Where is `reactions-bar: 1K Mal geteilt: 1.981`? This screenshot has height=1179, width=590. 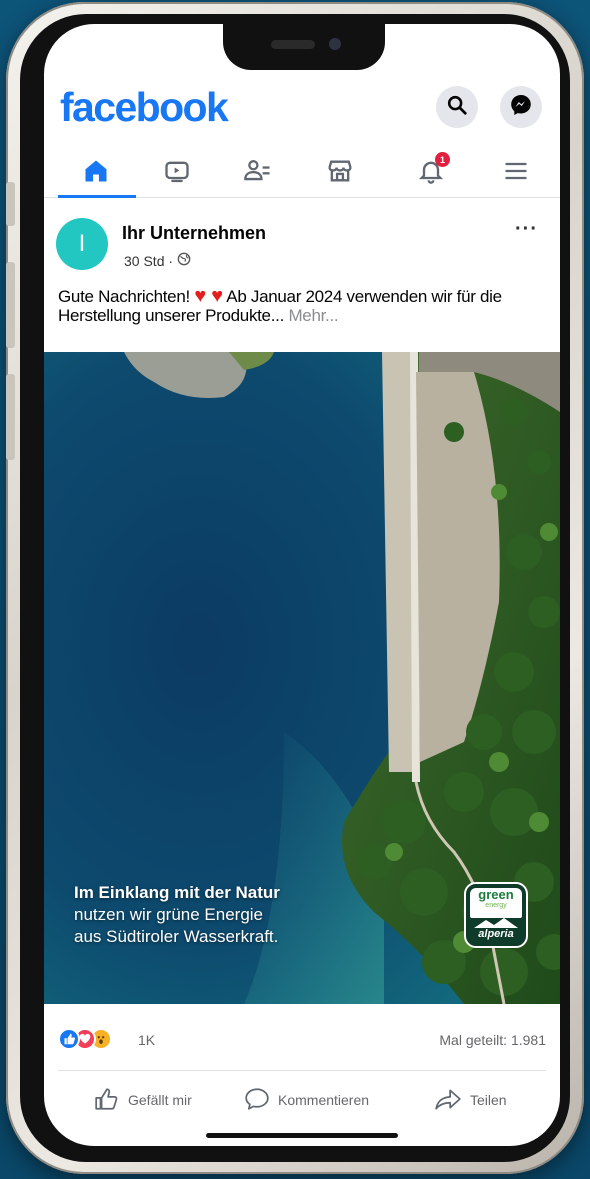 reactions-bar: 1K Mal geteilt: 1.981 is located at coordinates (302, 1042).